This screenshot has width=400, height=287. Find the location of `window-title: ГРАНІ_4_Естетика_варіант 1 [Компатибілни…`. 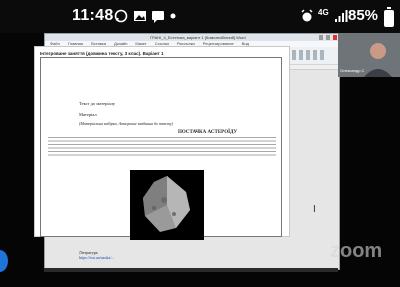

window-title: ГРАНІ_4_Естетика_варіант 1 [Компатибілни… is located at coordinates (198, 37).